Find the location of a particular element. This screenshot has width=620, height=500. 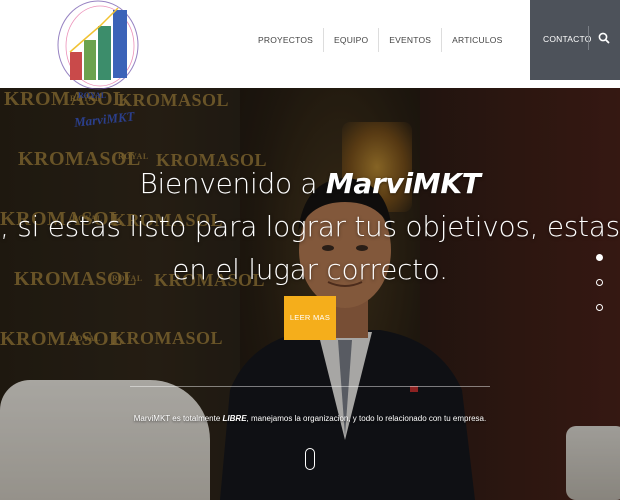

tagline-prefix: MarviMKT es totalmente is located at coordinates (178, 418).